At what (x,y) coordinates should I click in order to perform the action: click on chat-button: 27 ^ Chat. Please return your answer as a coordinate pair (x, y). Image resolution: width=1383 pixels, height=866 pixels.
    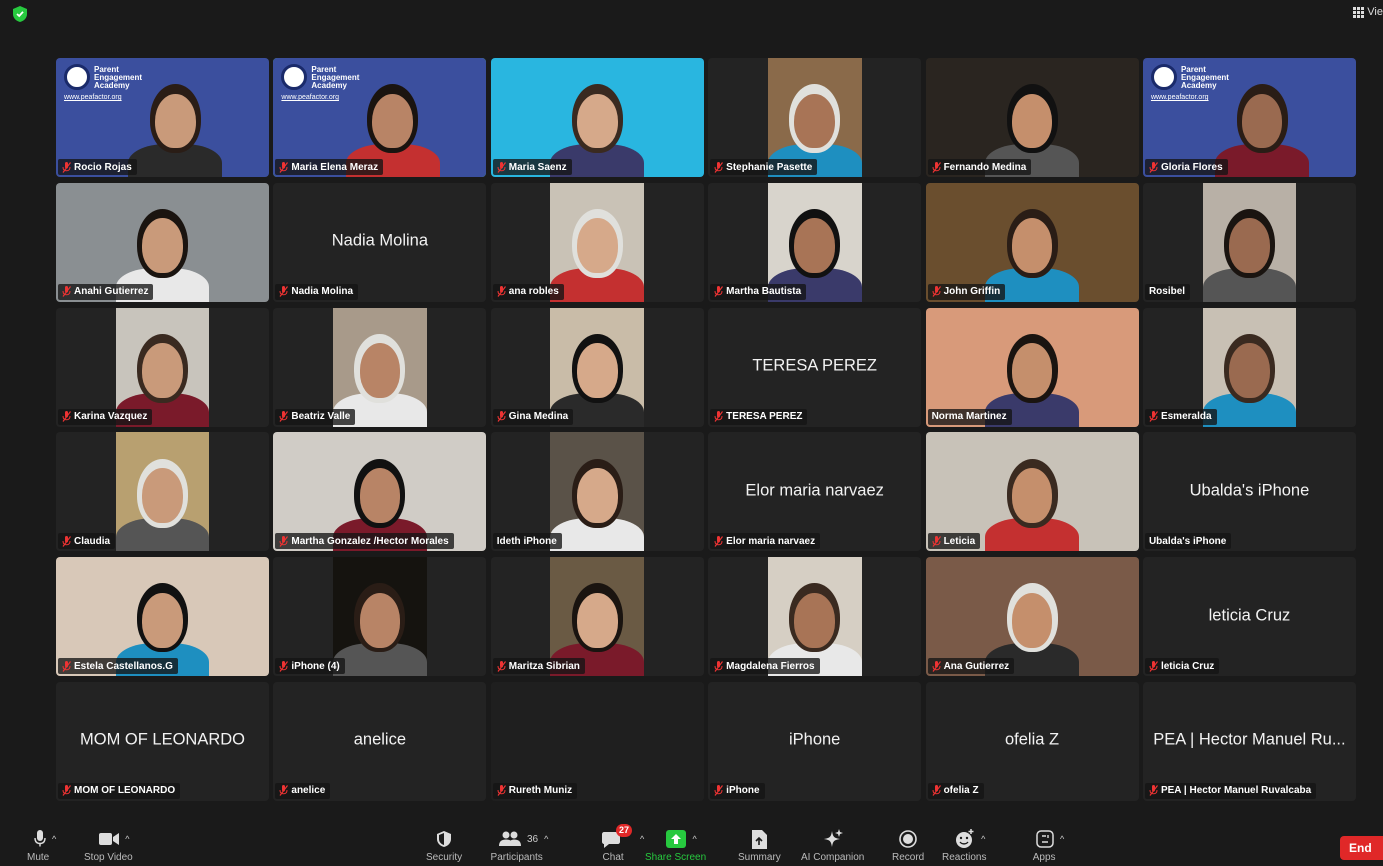
    Looking at the image, I should click on (623, 843).